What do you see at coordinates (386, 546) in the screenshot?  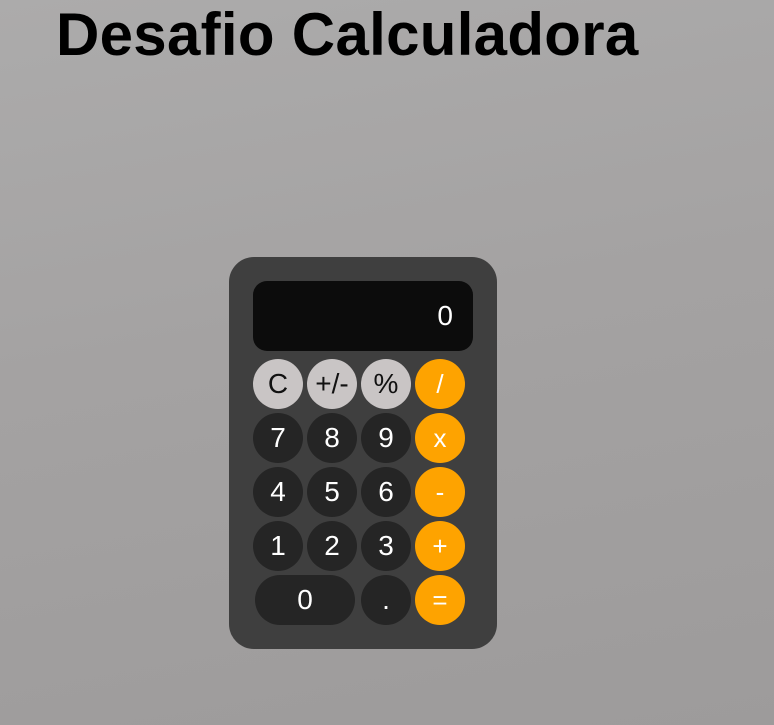 I see `digit-3-button: 3` at bounding box center [386, 546].